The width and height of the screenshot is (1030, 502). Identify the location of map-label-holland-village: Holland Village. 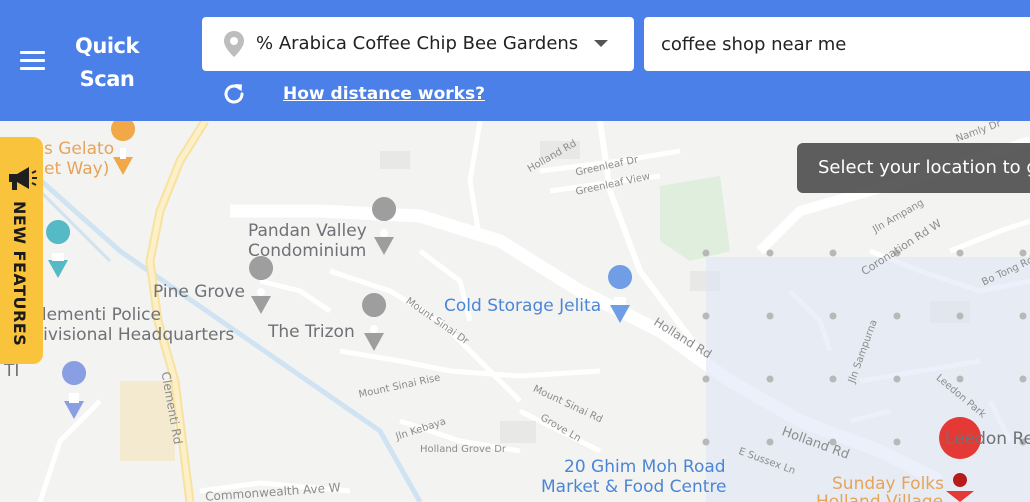
(880, 497).